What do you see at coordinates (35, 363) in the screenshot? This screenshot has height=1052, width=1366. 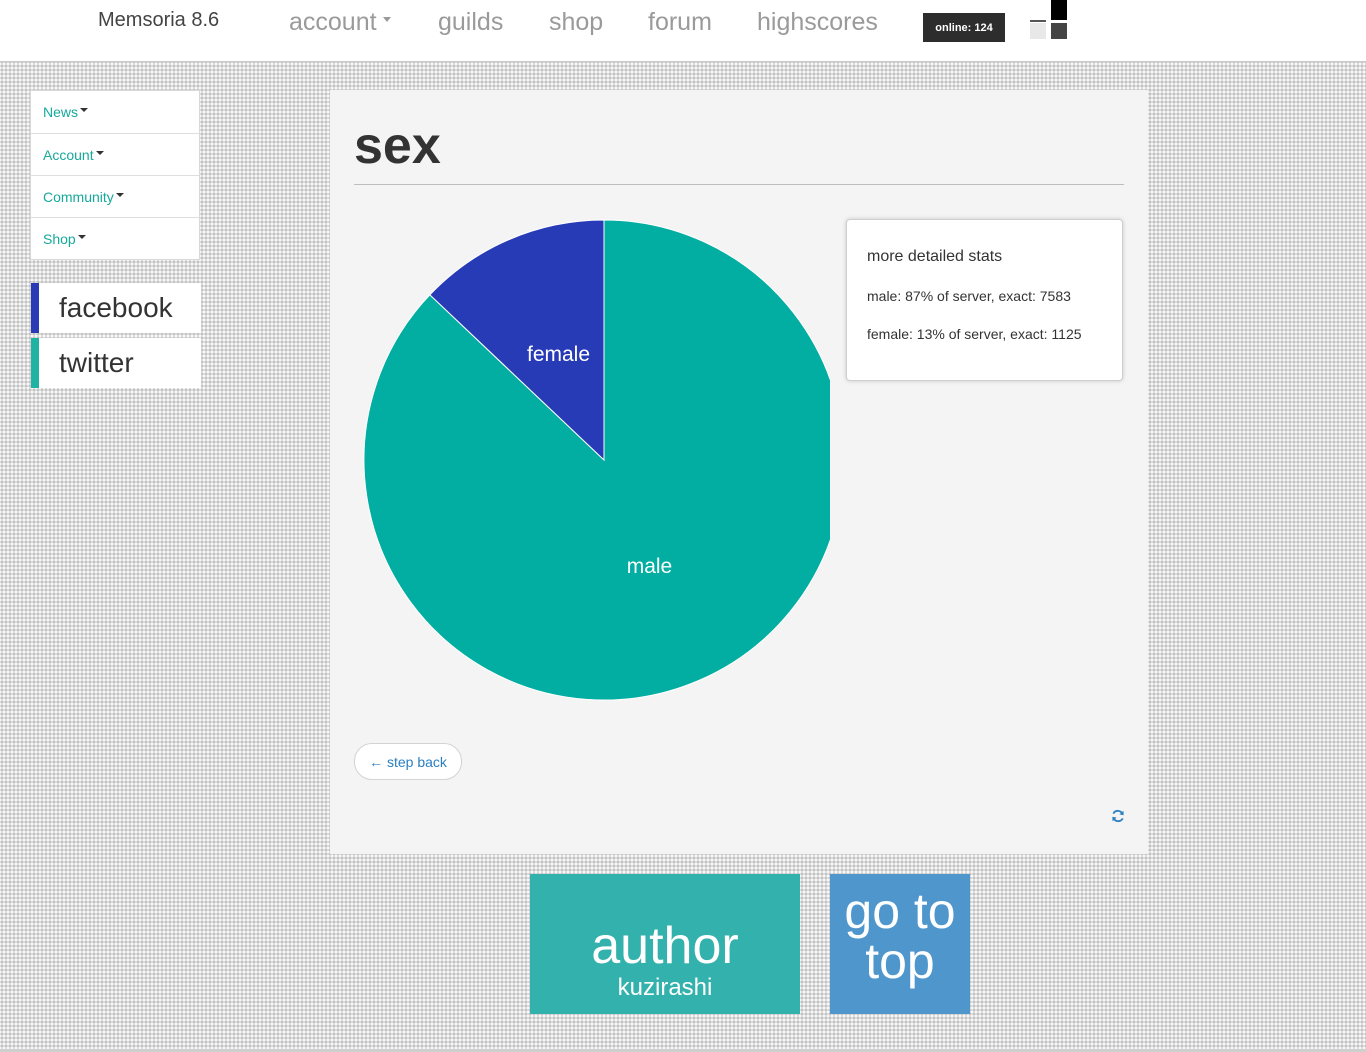 I see `twitter-color-bar` at bounding box center [35, 363].